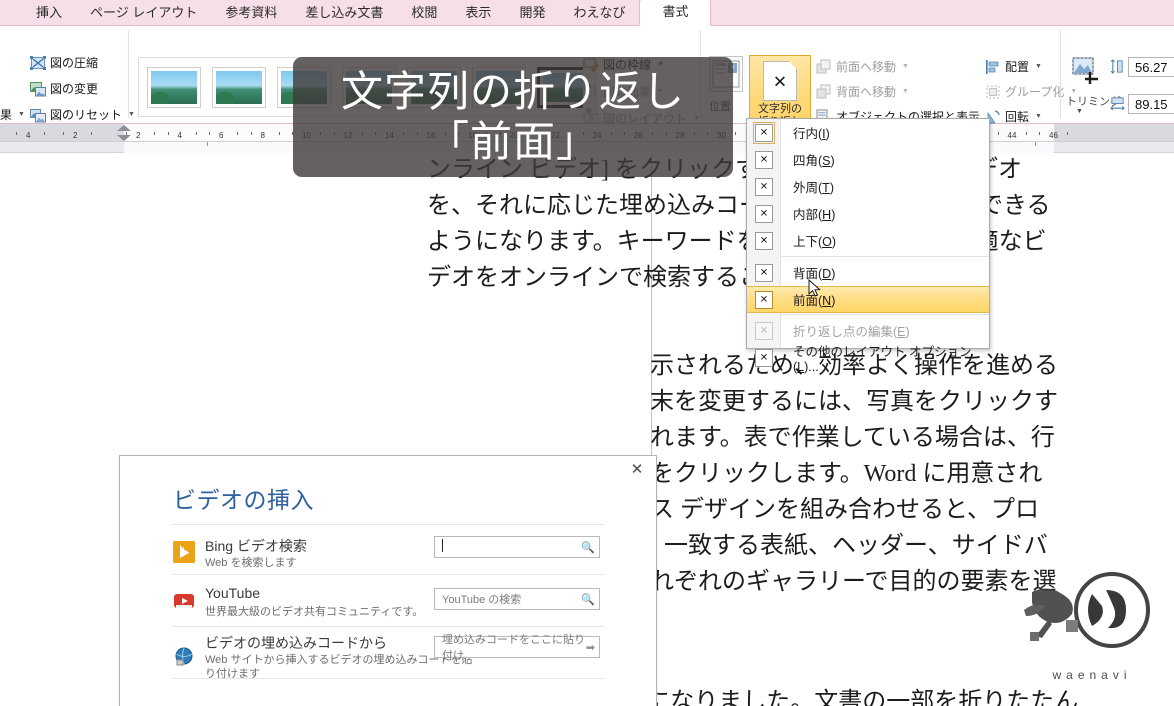  Describe the element at coordinates (1089, 624) in the screenshot. I see `waenavi-watermark: waenavi` at that location.